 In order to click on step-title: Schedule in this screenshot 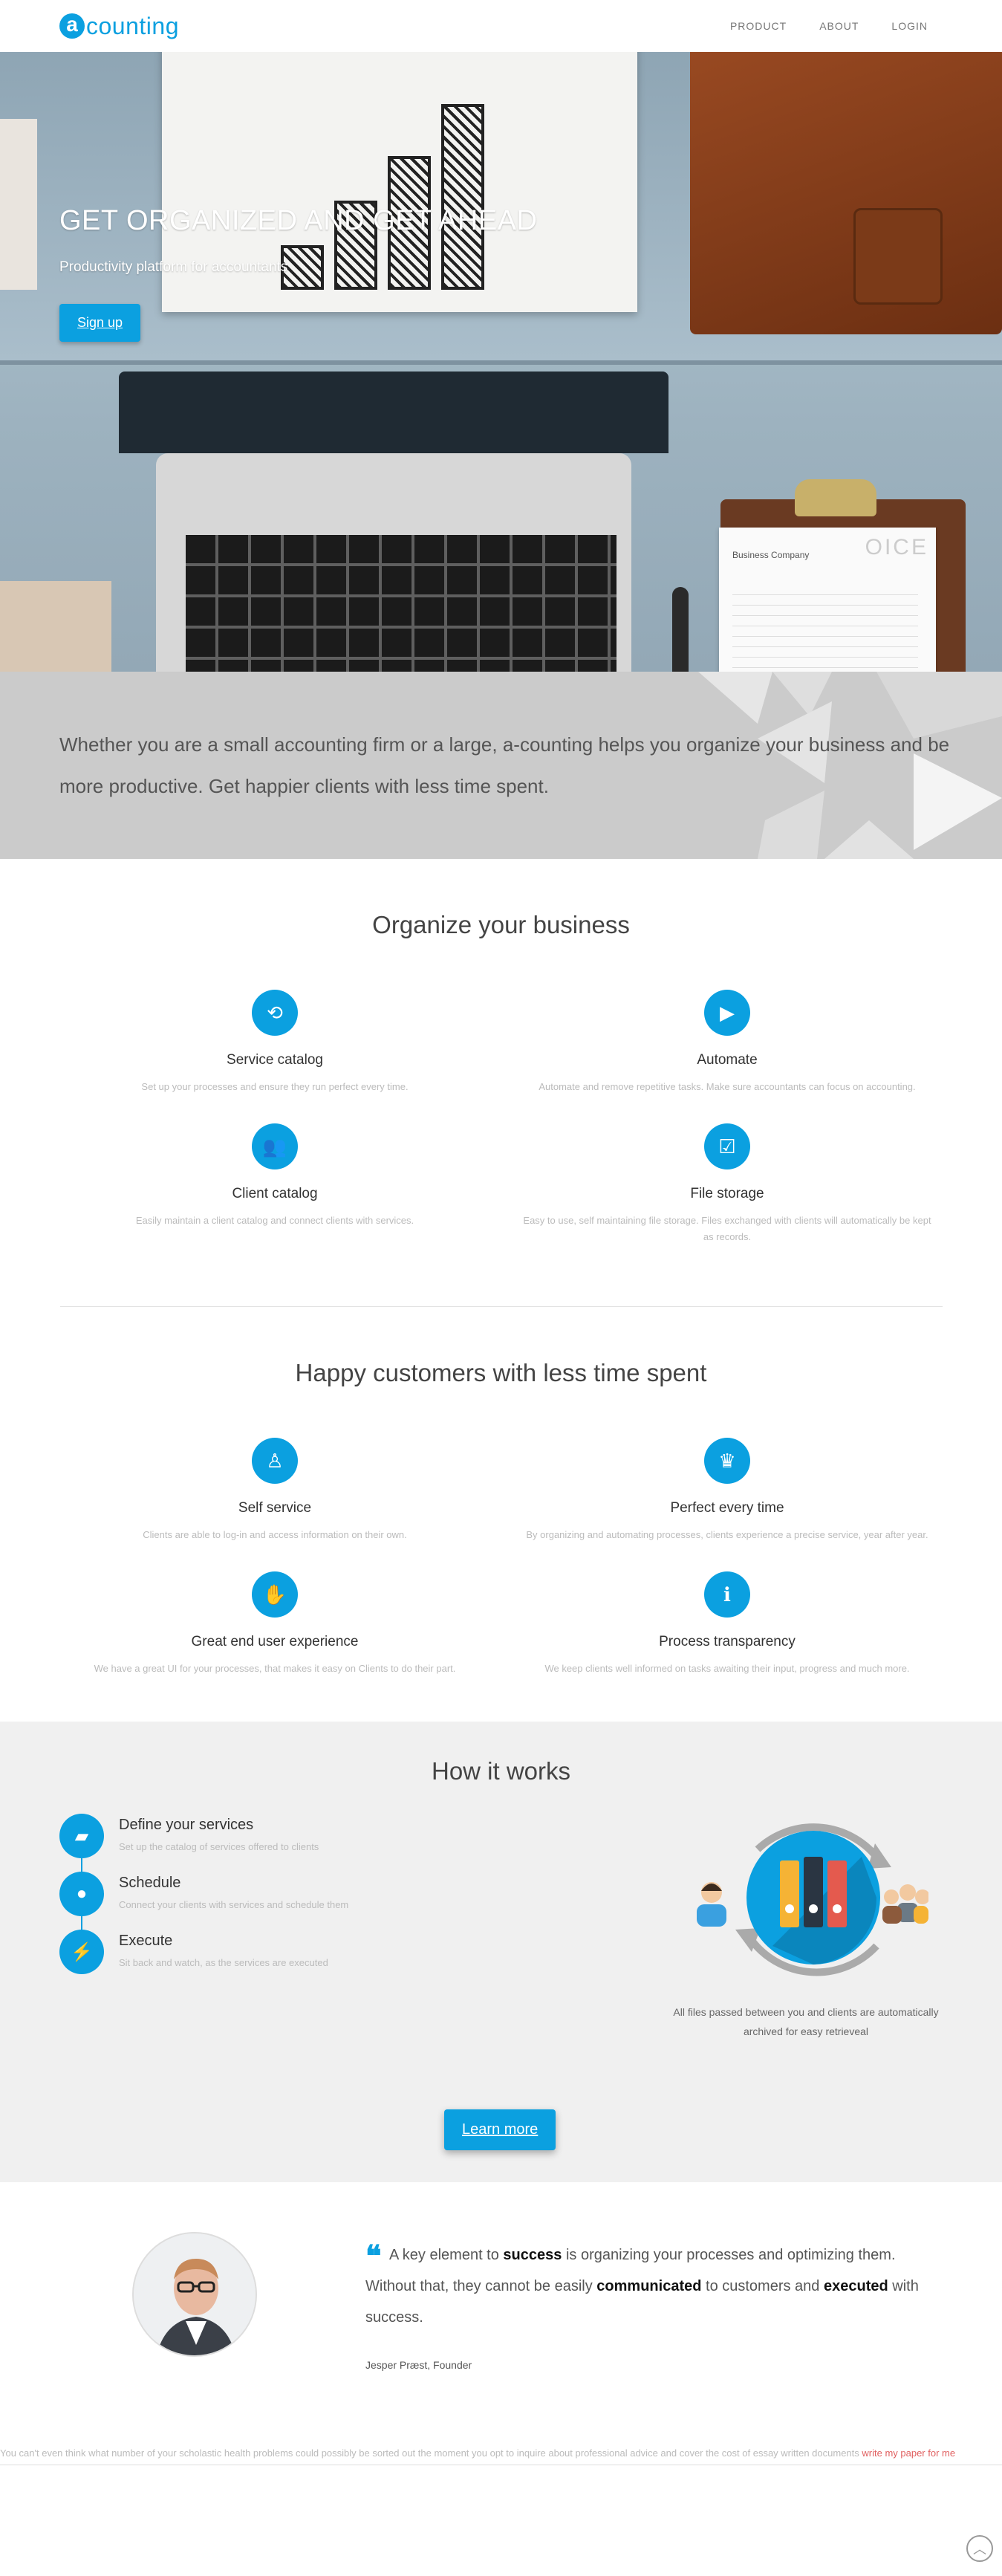, I will do `click(150, 1883)`.